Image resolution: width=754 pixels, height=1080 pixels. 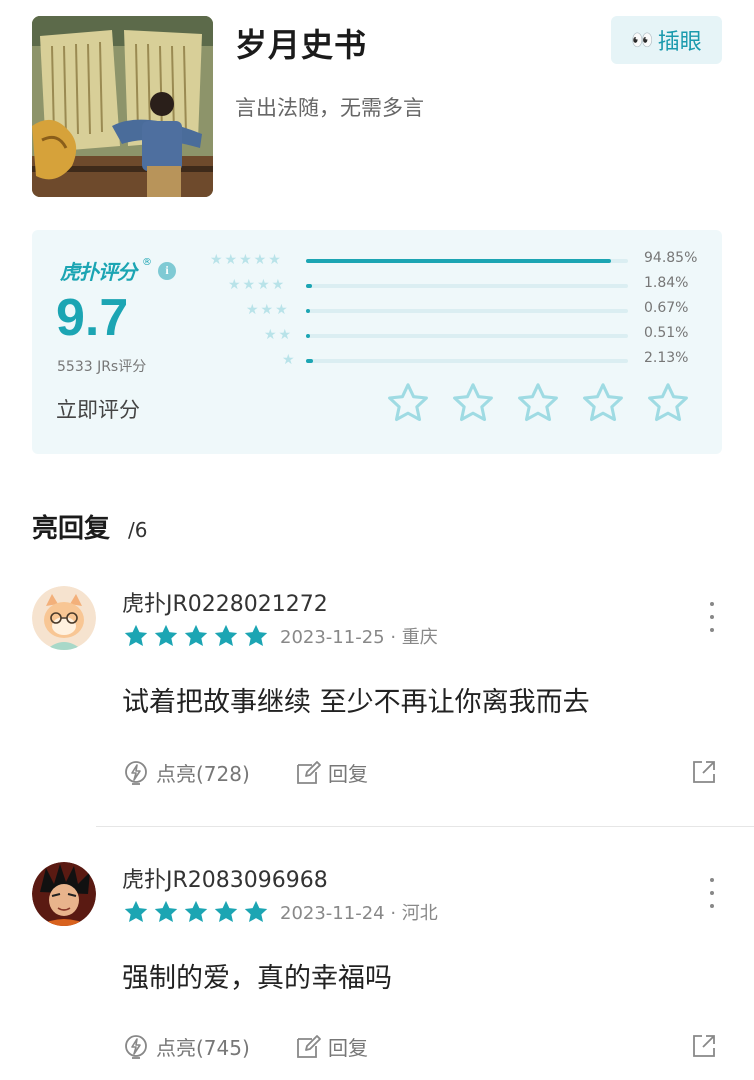 I want to click on rate-star-3-icon, so click(x=538, y=403).